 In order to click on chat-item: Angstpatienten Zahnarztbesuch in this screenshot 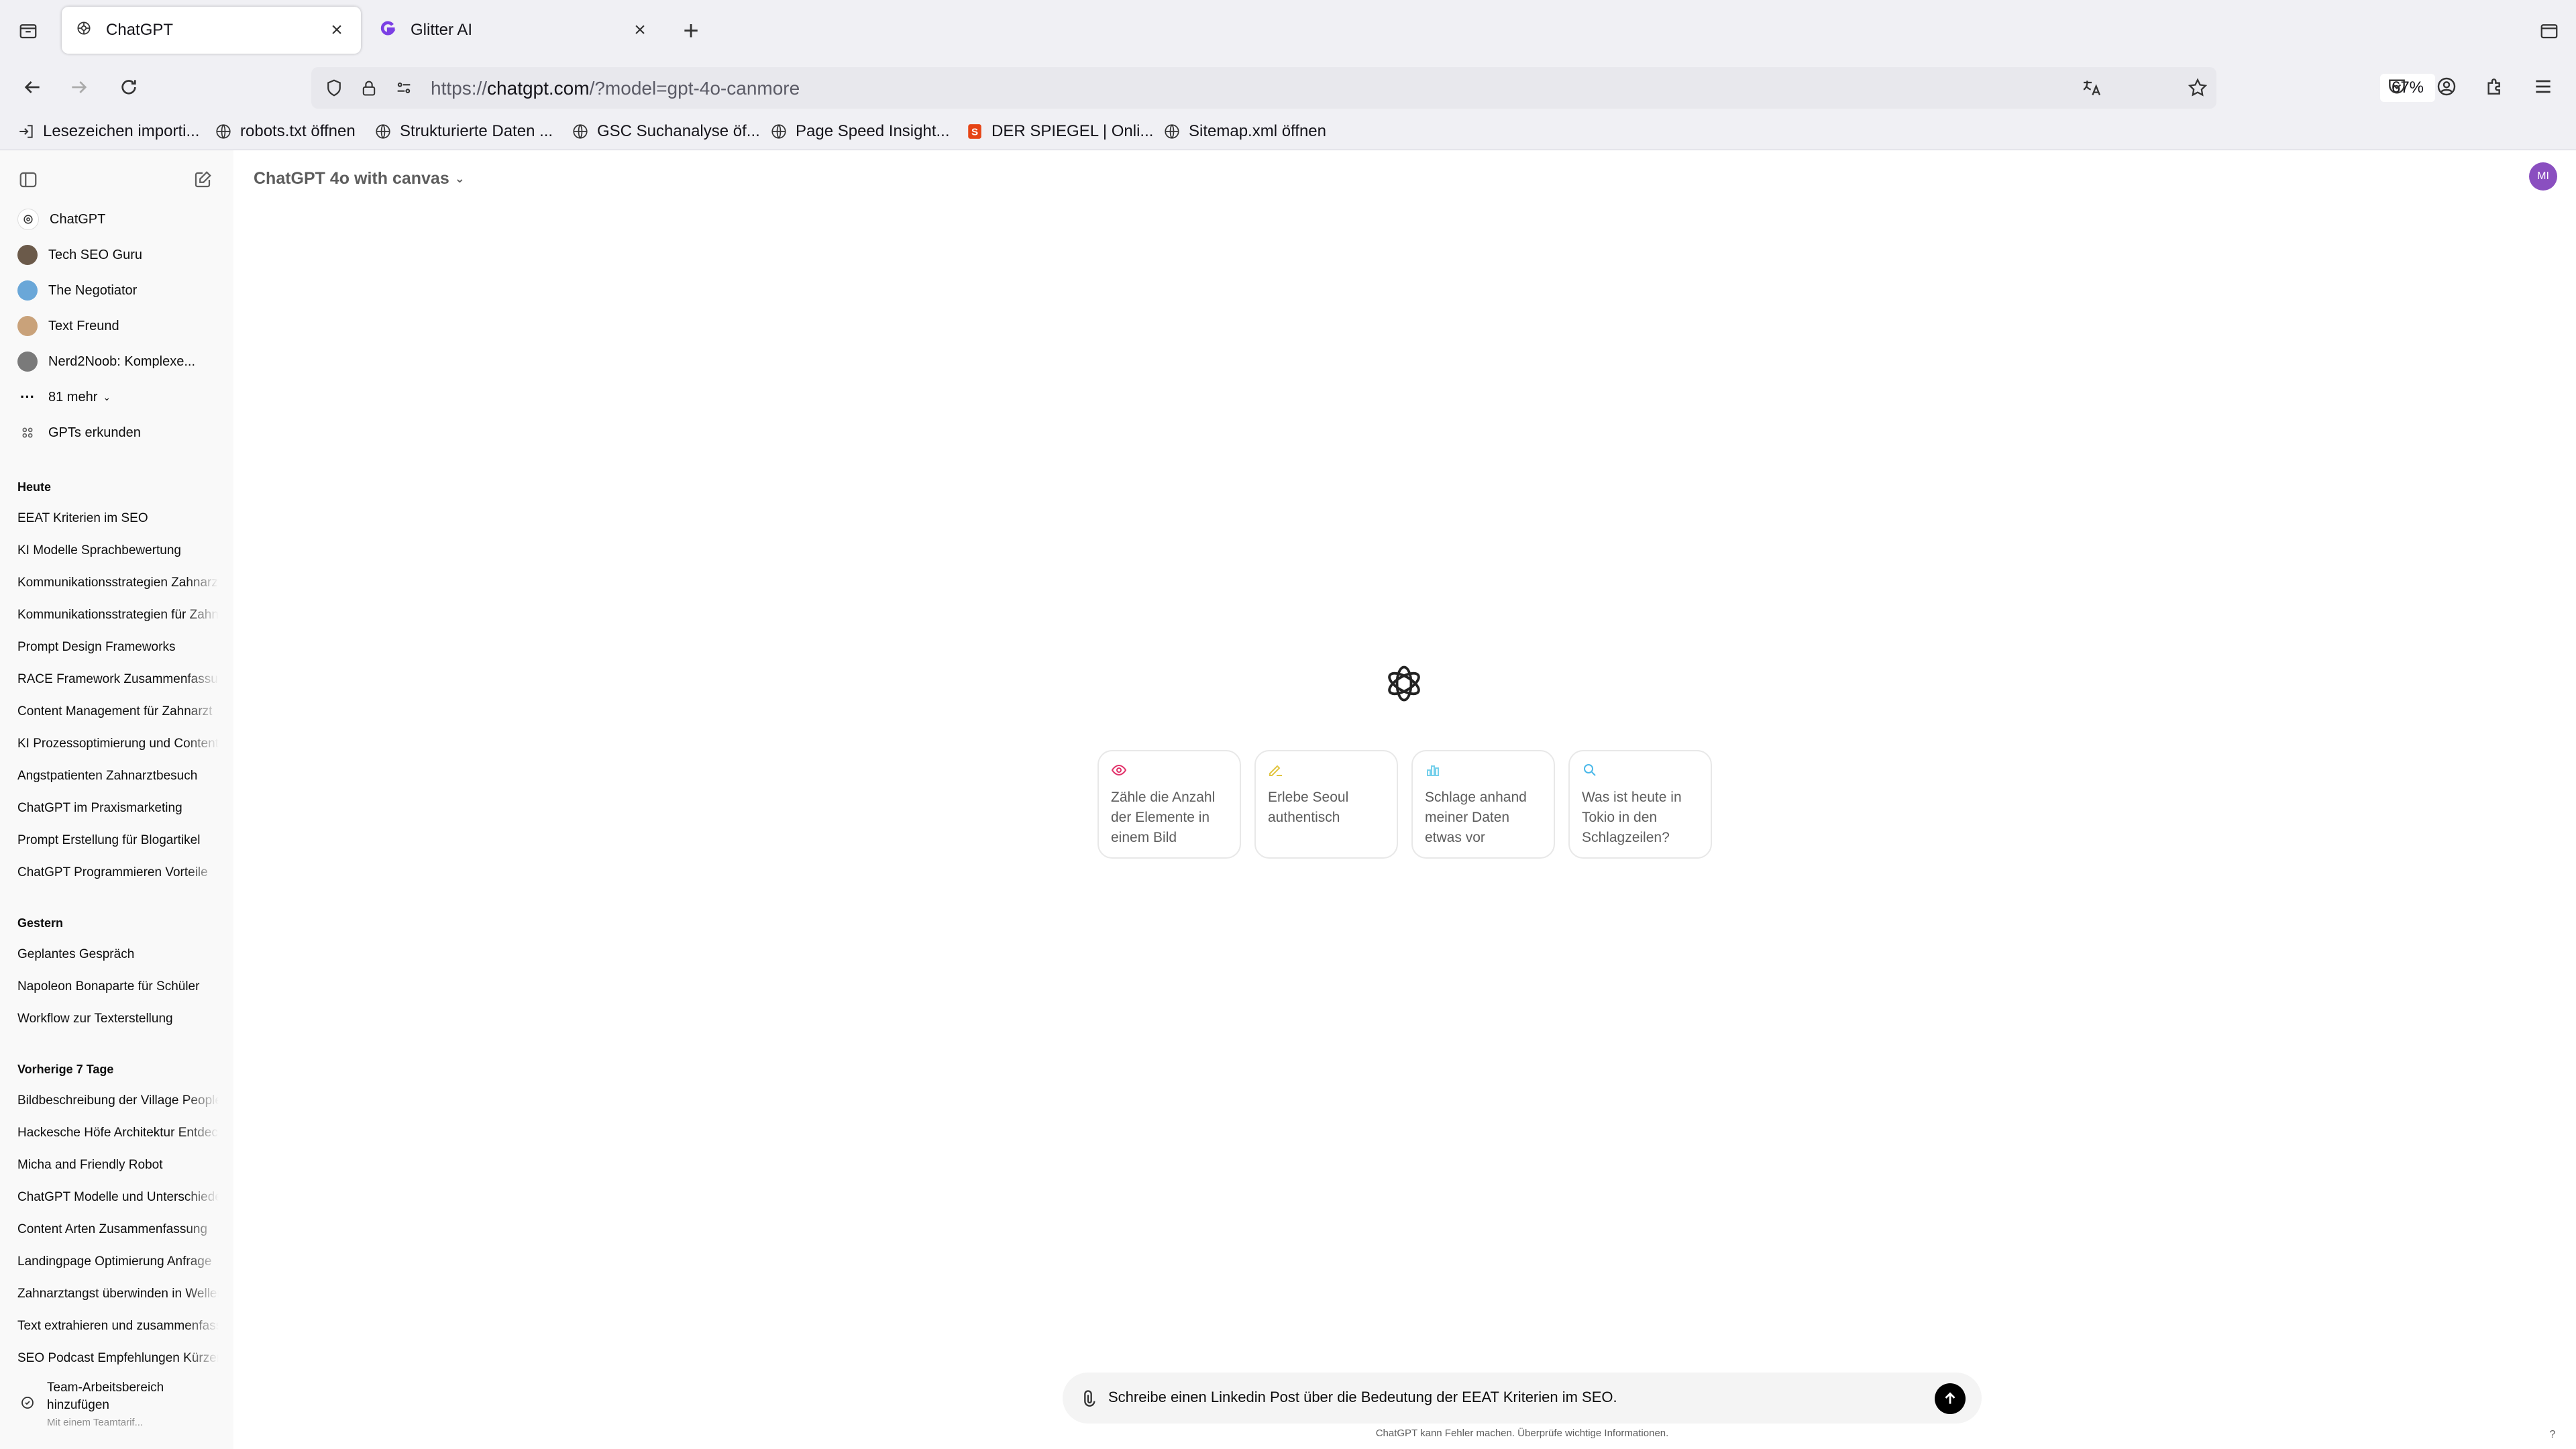, I will do `click(118, 776)`.